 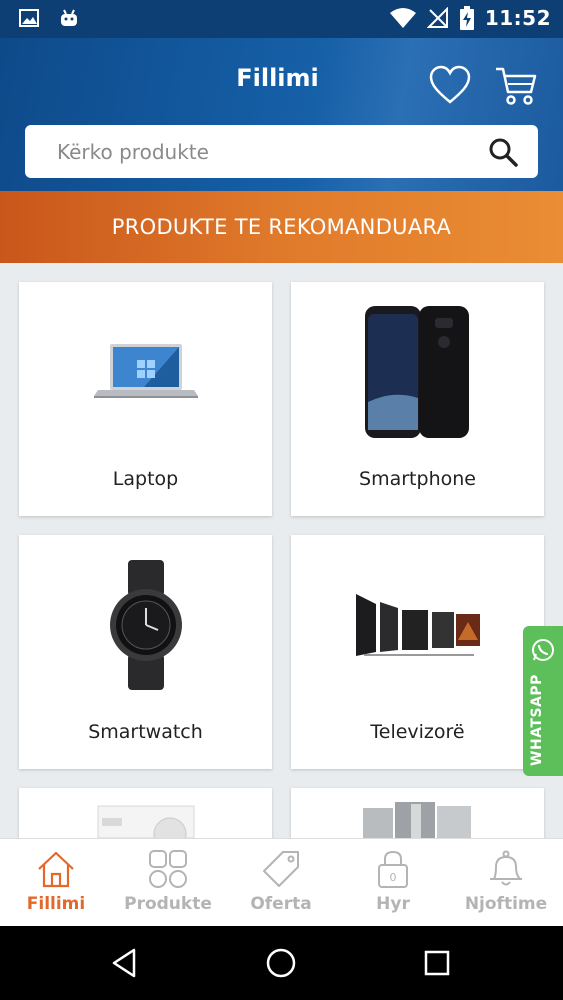 I want to click on laptop-image, so click(x=145, y=372).